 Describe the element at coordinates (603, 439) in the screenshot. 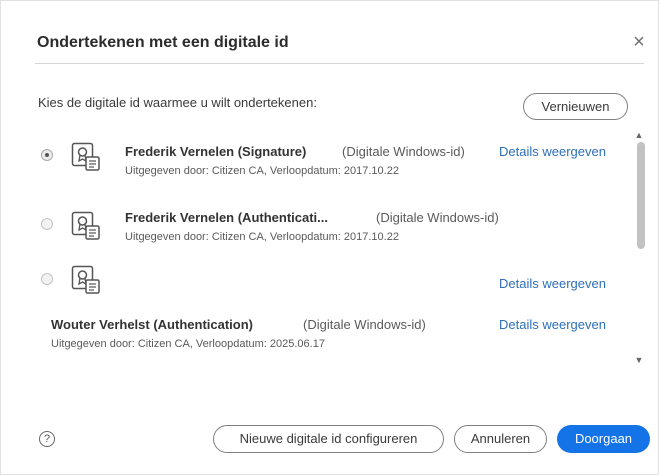

I see `continue-button: Doorgaan` at that location.